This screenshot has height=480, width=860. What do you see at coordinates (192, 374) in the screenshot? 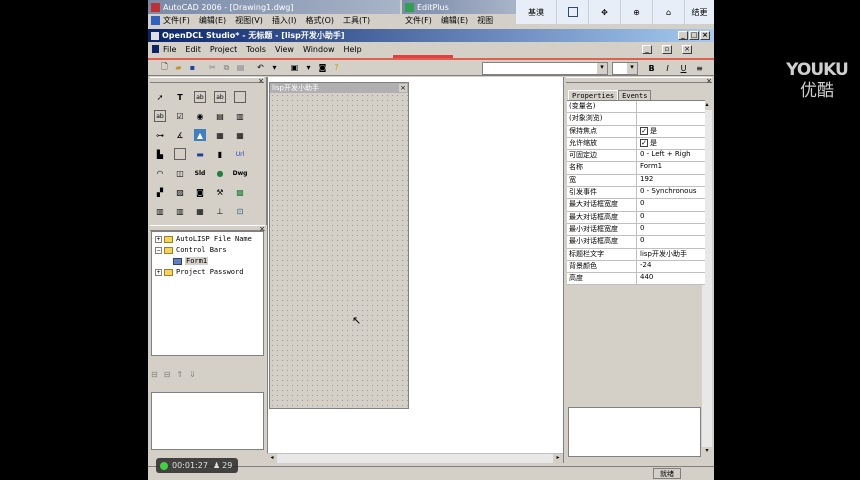
I see `output-action-4-icon: ⇓` at bounding box center [192, 374].